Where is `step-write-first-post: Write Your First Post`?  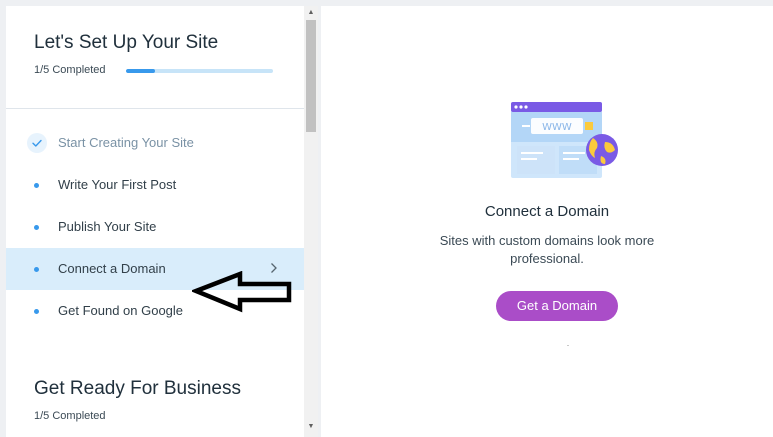
step-write-first-post: Write Your First Post is located at coordinates (155, 185).